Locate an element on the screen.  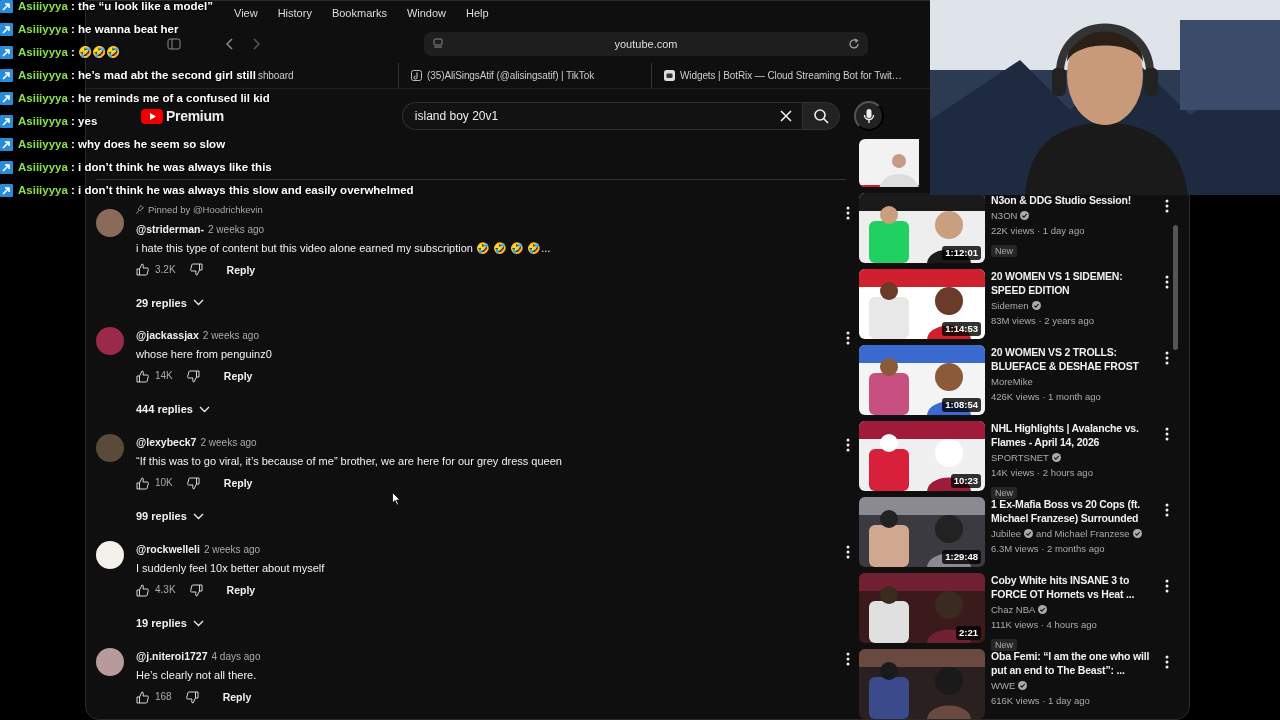
menu-item: Bookmarks is located at coordinates (359, 13).